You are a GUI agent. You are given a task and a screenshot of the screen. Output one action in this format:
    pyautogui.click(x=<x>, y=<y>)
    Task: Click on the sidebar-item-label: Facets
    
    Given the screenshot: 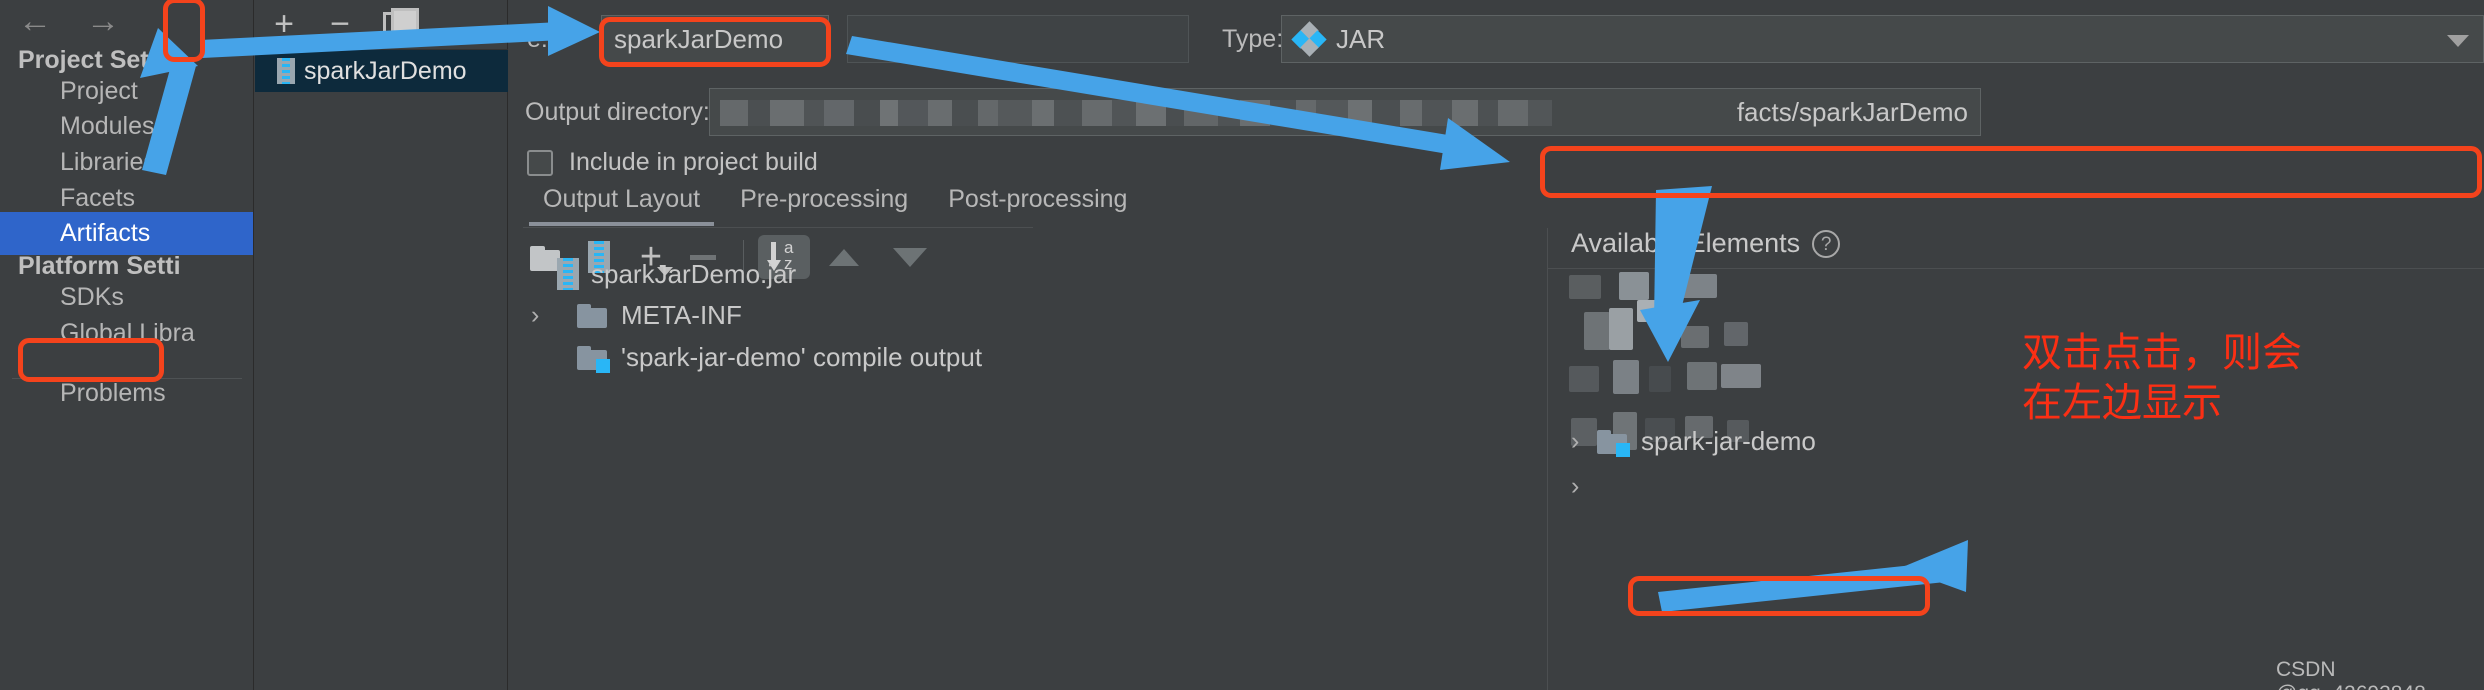 What is the action you would take?
    pyautogui.click(x=98, y=198)
    